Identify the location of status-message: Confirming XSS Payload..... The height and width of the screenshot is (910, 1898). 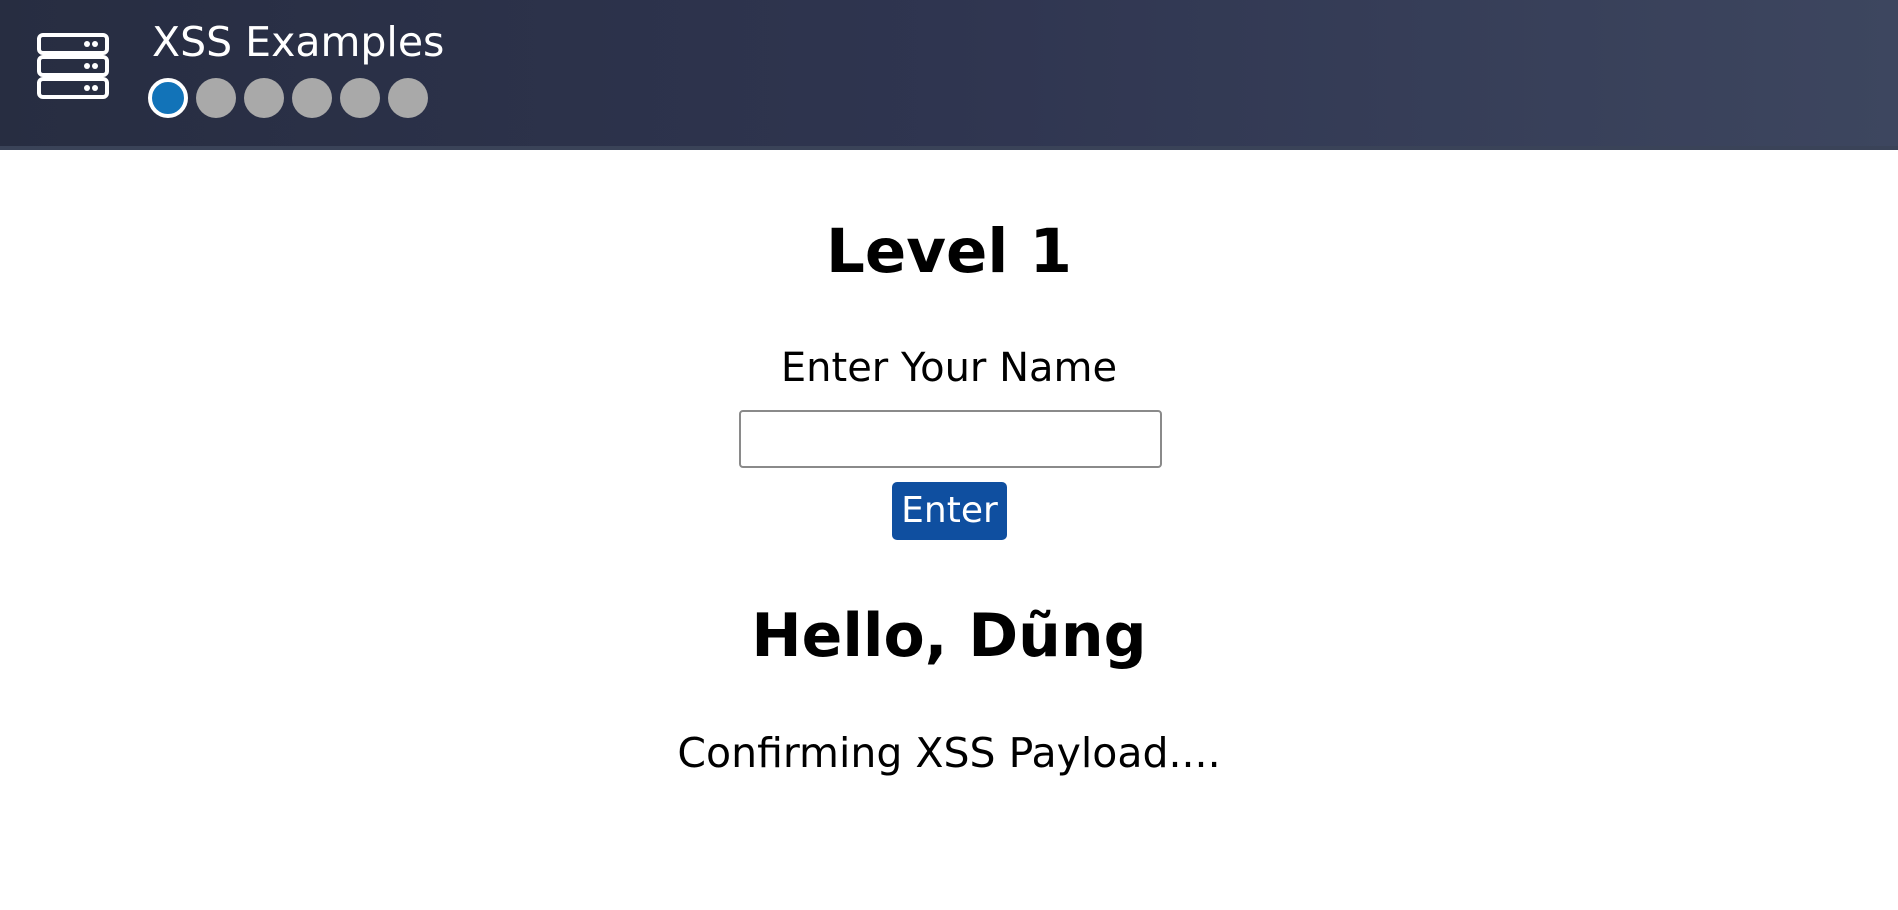
(949, 753).